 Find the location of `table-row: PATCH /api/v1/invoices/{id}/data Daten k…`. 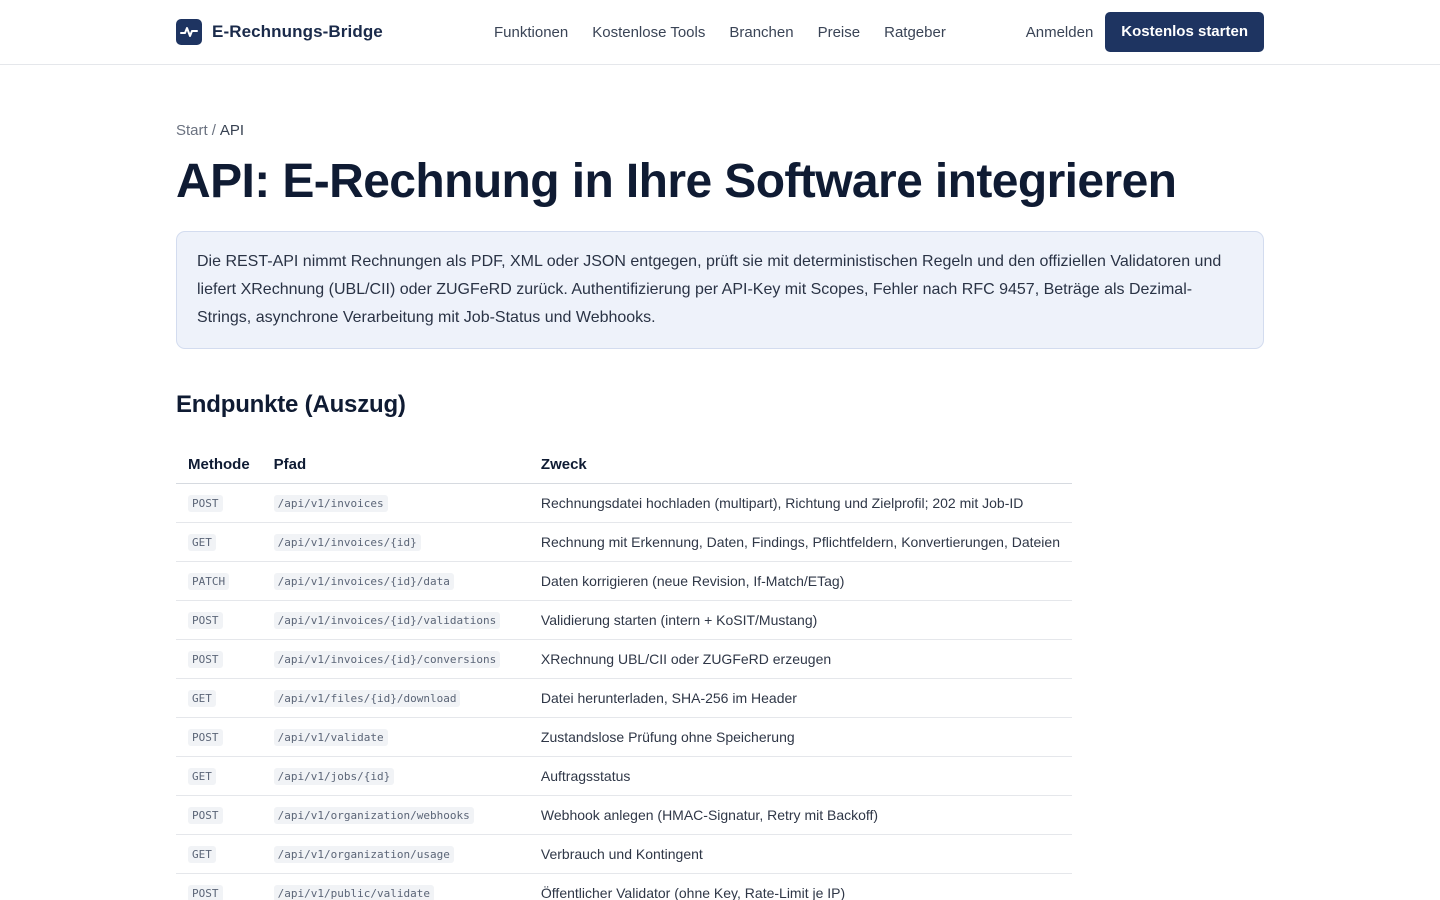

table-row: PATCH /api/v1/invoices/{id}/data Daten k… is located at coordinates (624, 581).